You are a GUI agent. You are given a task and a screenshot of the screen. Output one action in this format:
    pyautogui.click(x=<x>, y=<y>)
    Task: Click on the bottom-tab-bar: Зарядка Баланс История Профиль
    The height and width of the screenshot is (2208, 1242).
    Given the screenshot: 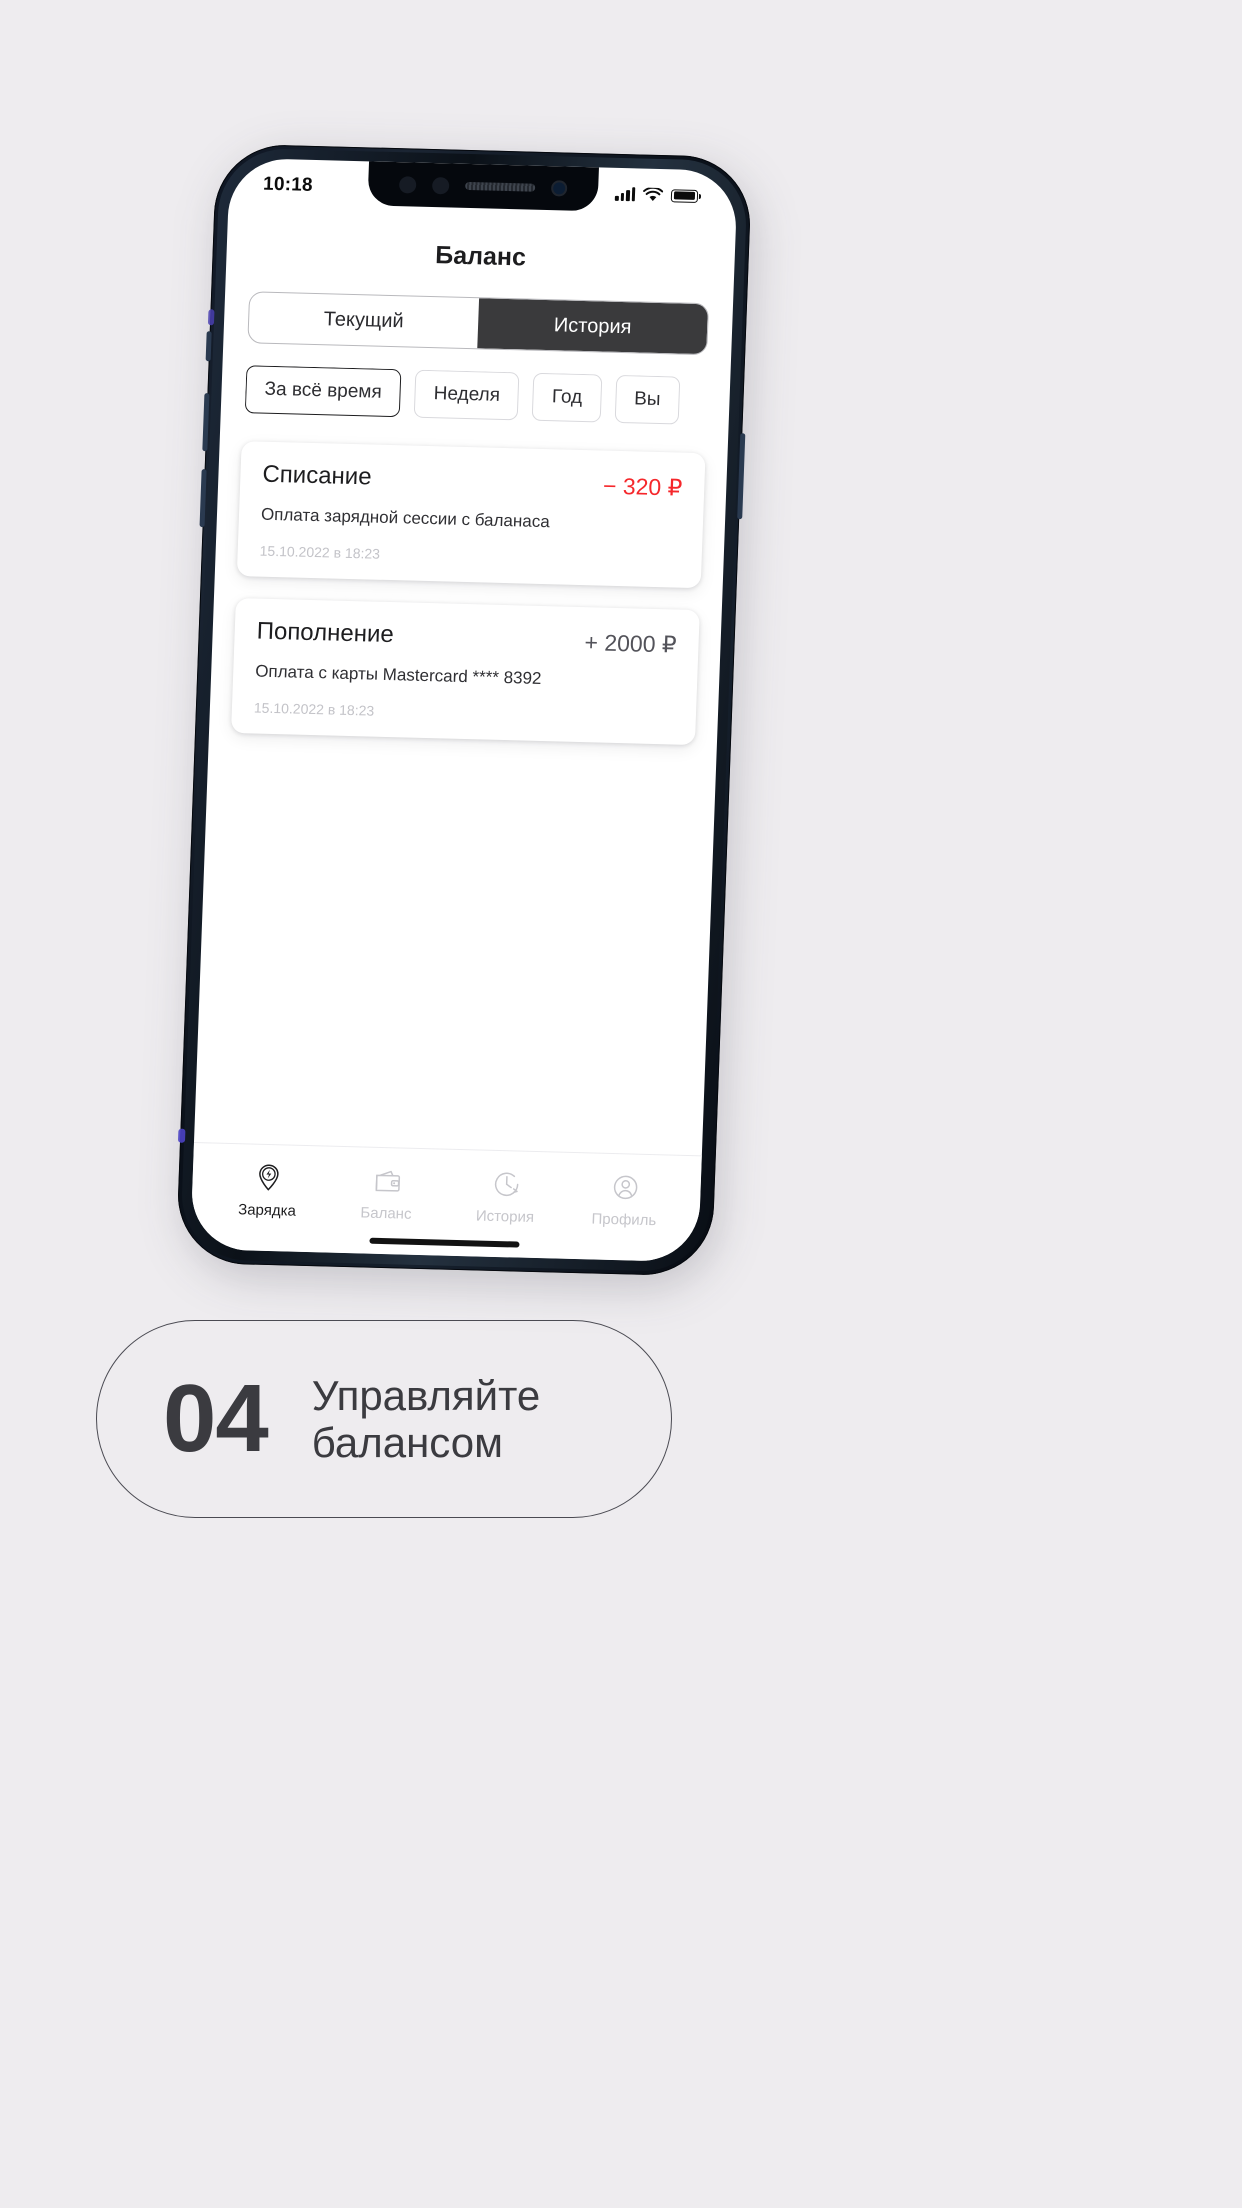 What is the action you would take?
    pyautogui.click(x=446, y=1189)
    